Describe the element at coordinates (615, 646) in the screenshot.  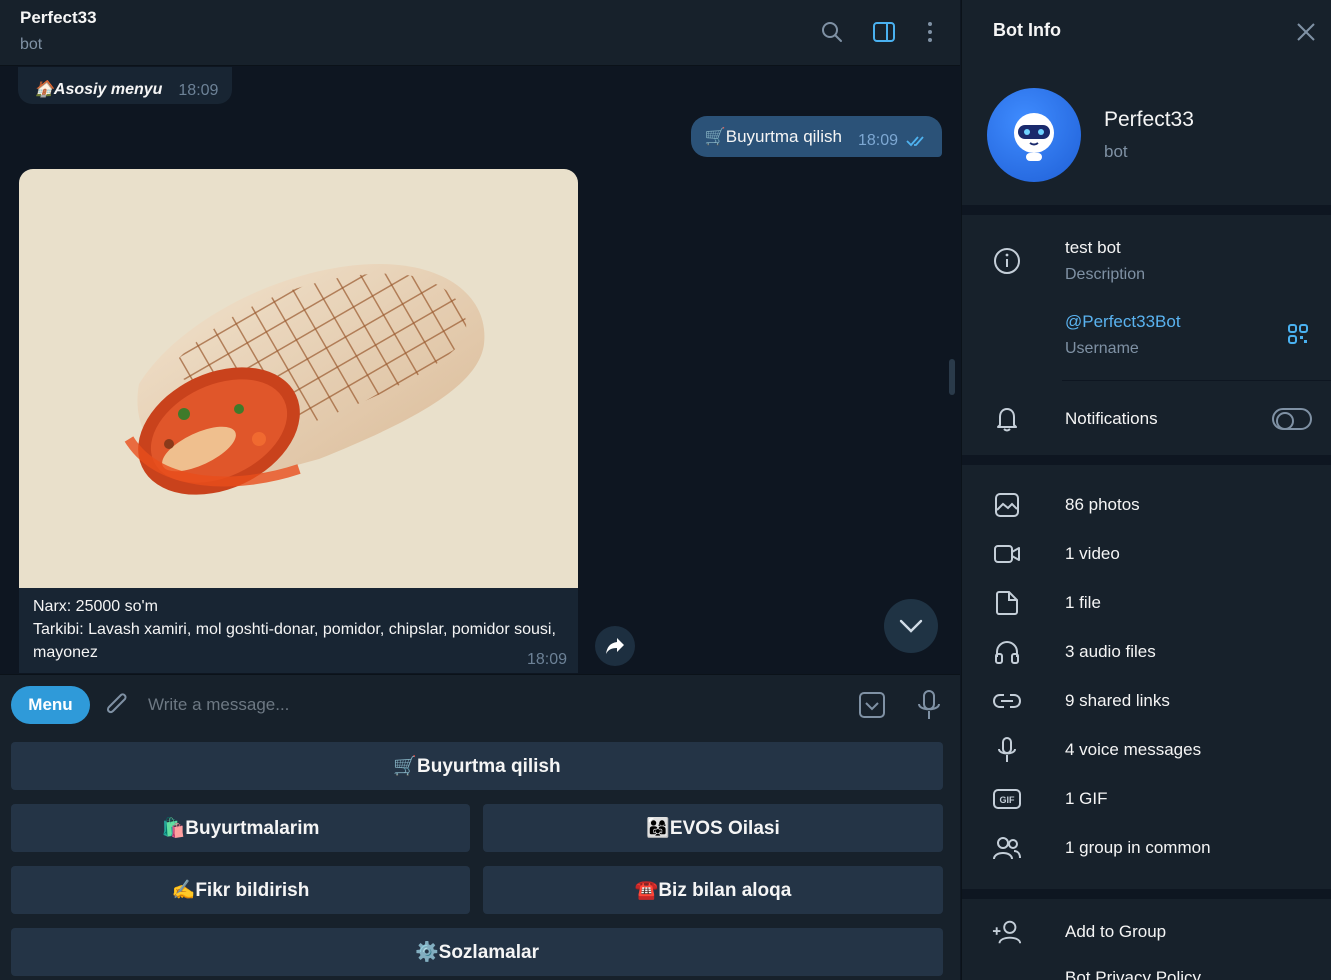
I see `forward-icon` at that location.